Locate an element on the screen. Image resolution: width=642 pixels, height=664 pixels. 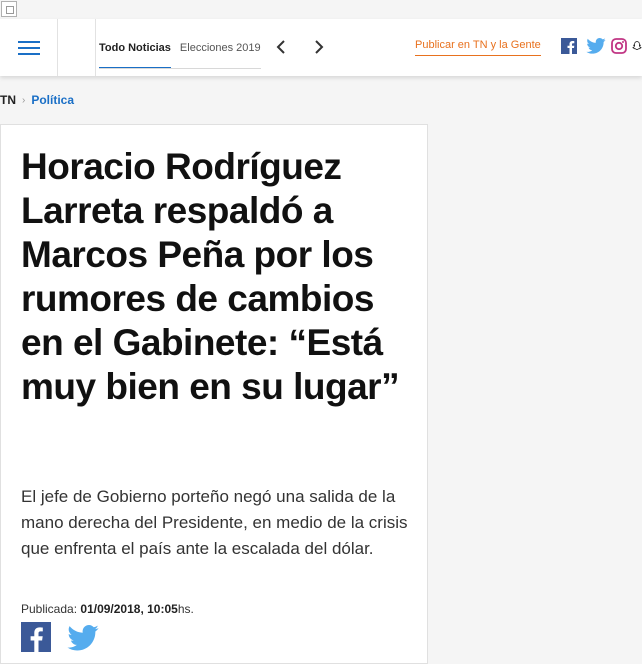
published-info: Publicada: 01/09/2018, 10:05hs. is located at coordinates (107, 609).